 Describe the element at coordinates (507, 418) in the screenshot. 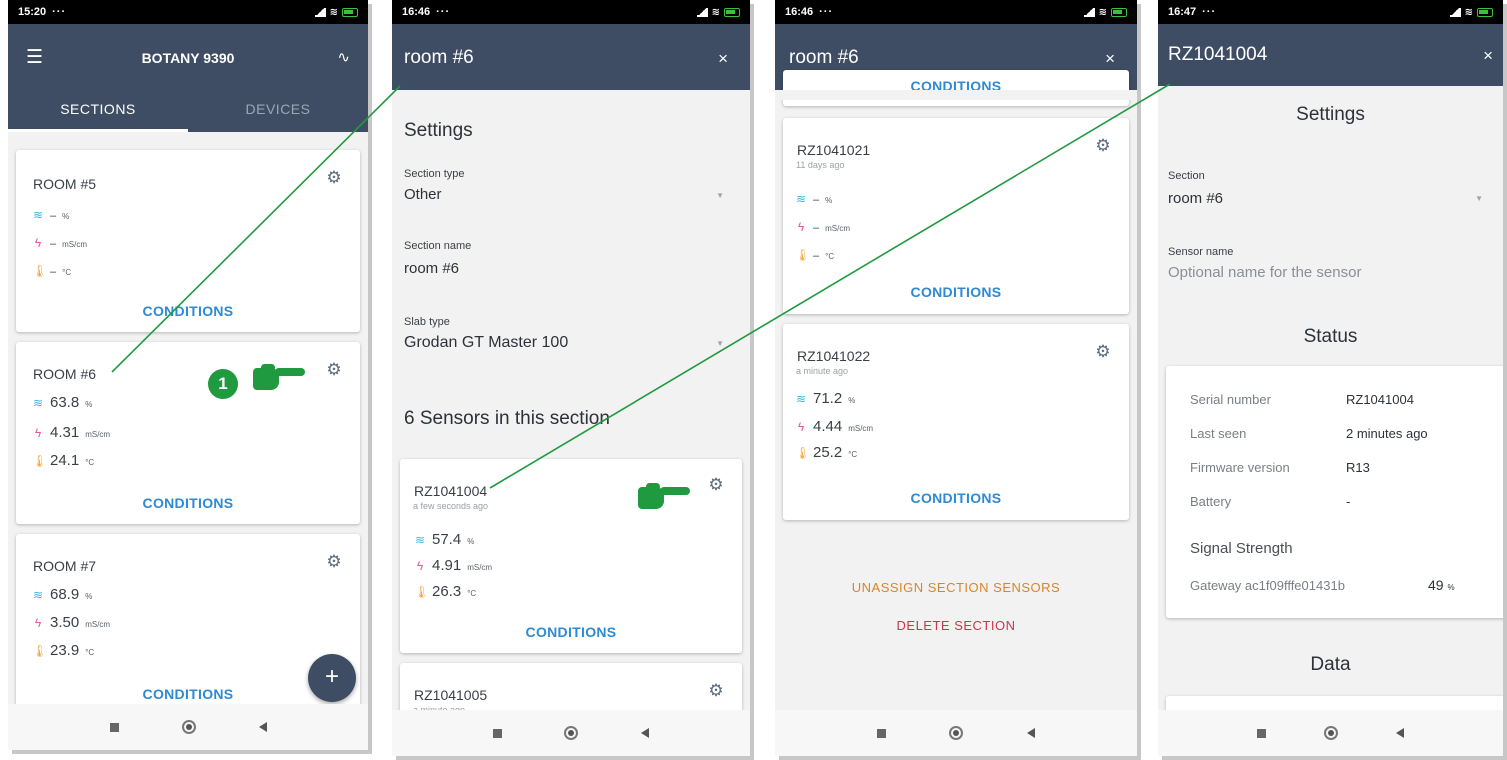

I see `sensors-heading: 6 Sensors in this section` at that location.